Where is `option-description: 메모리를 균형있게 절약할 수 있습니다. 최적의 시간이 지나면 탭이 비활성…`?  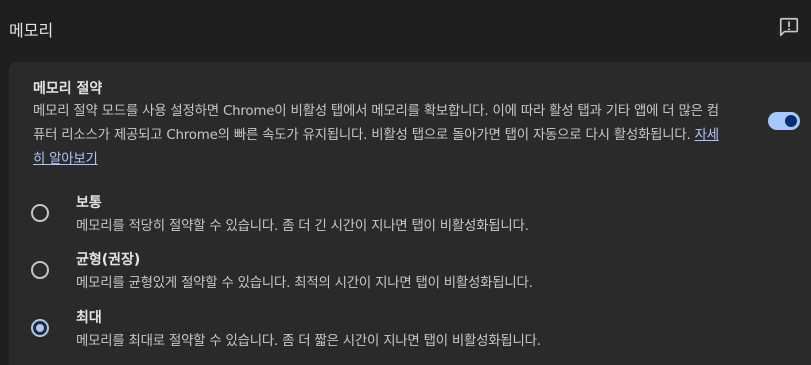
option-description: 메모리를 균형있게 절약할 수 있습니다. 최적의 시간이 지나면 탭이 비활성… is located at coordinates (304, 283).